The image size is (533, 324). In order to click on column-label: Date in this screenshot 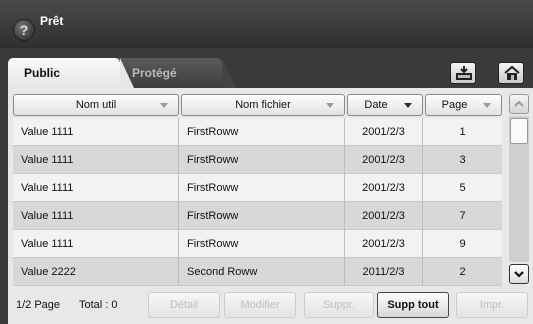, I will do `click(376, 105)`.